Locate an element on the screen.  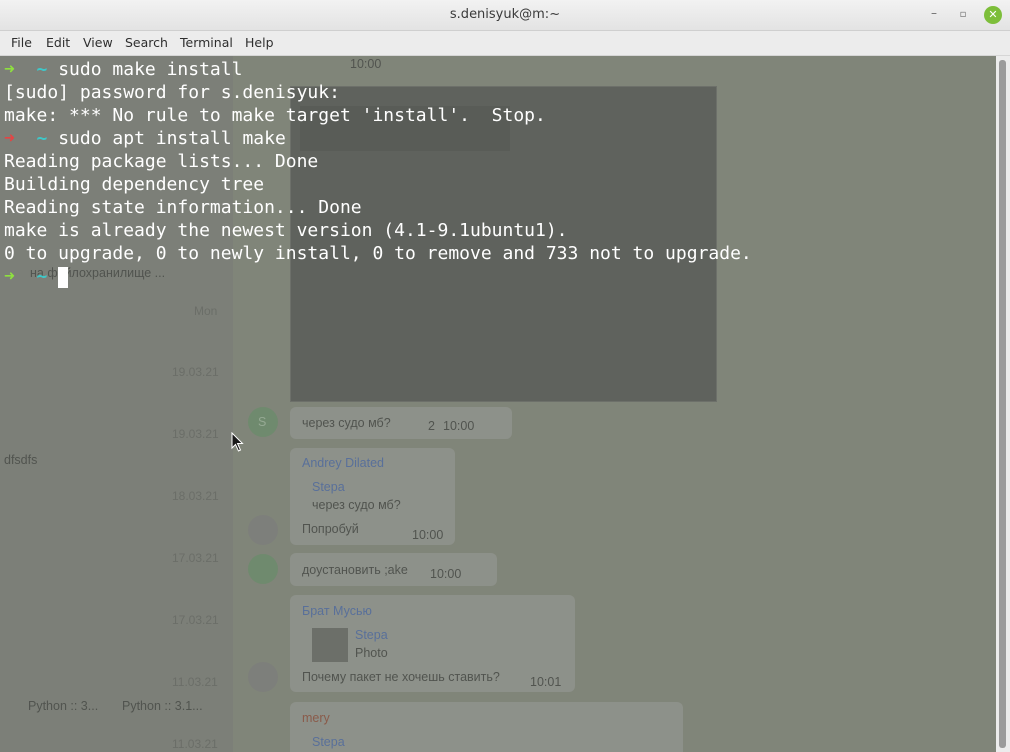
terminal-command: sudo make install is located at coordinates (150, 69).